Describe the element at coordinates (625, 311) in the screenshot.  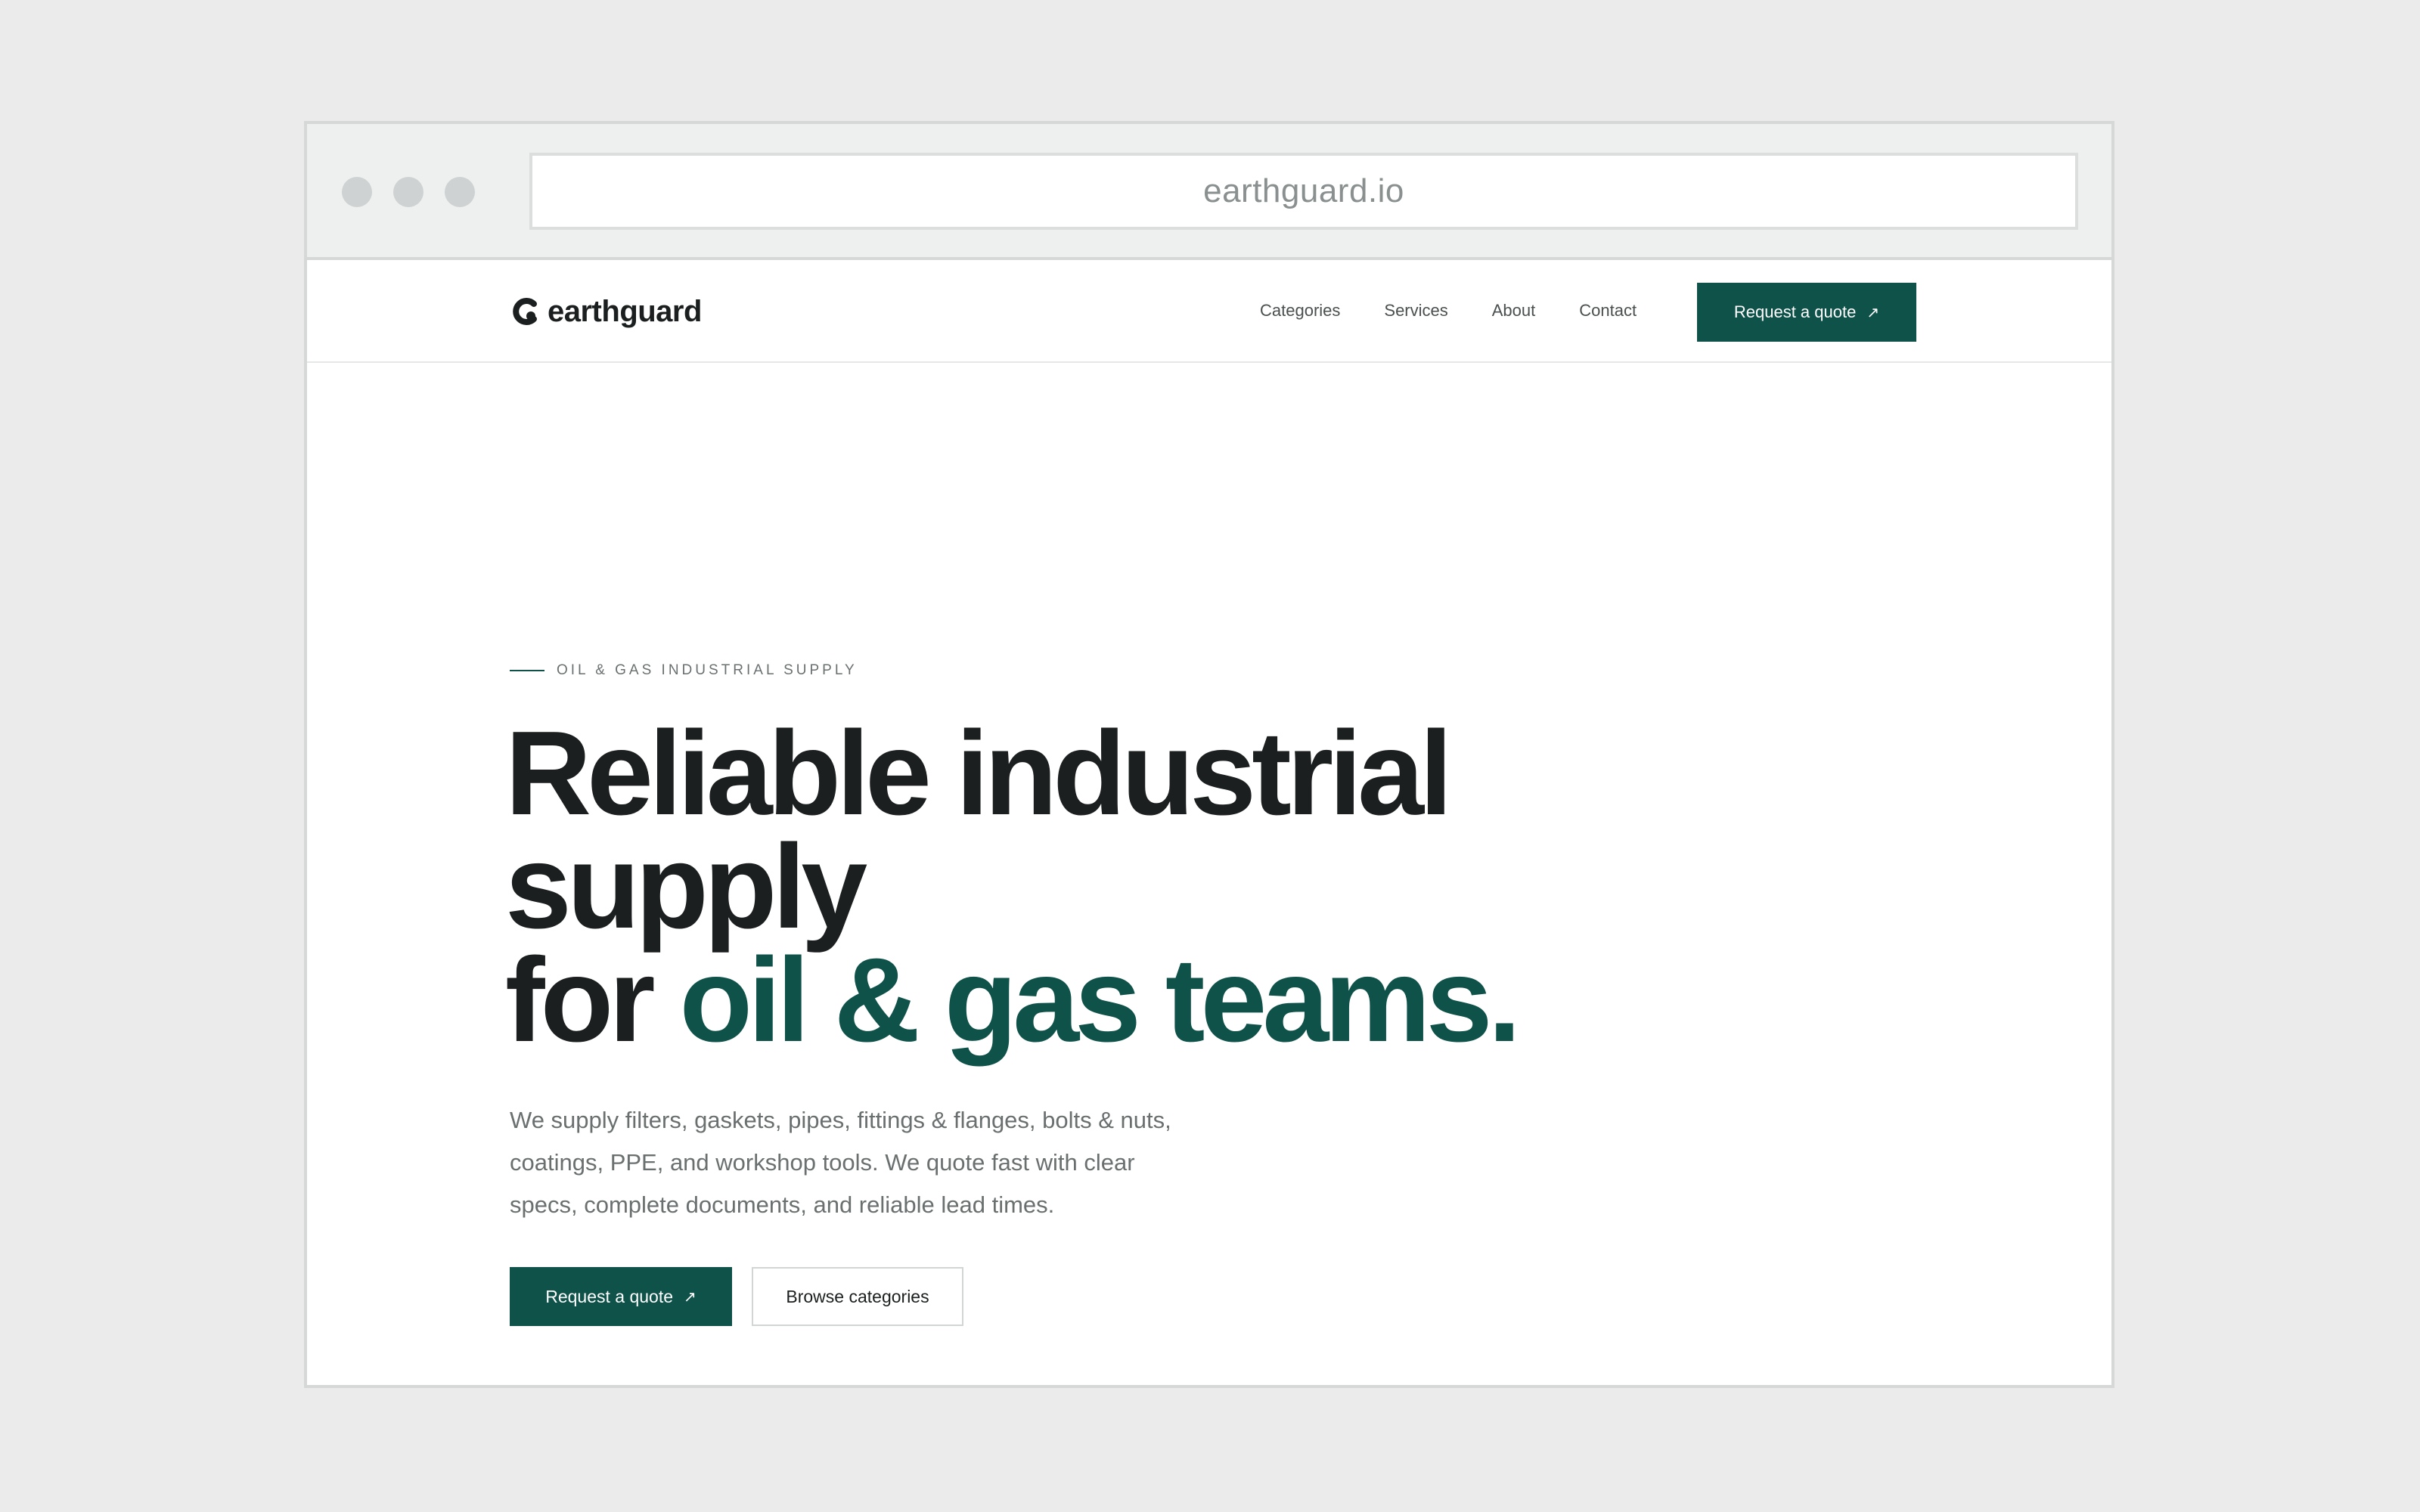
I see `logo-text: earthguard` at that location.